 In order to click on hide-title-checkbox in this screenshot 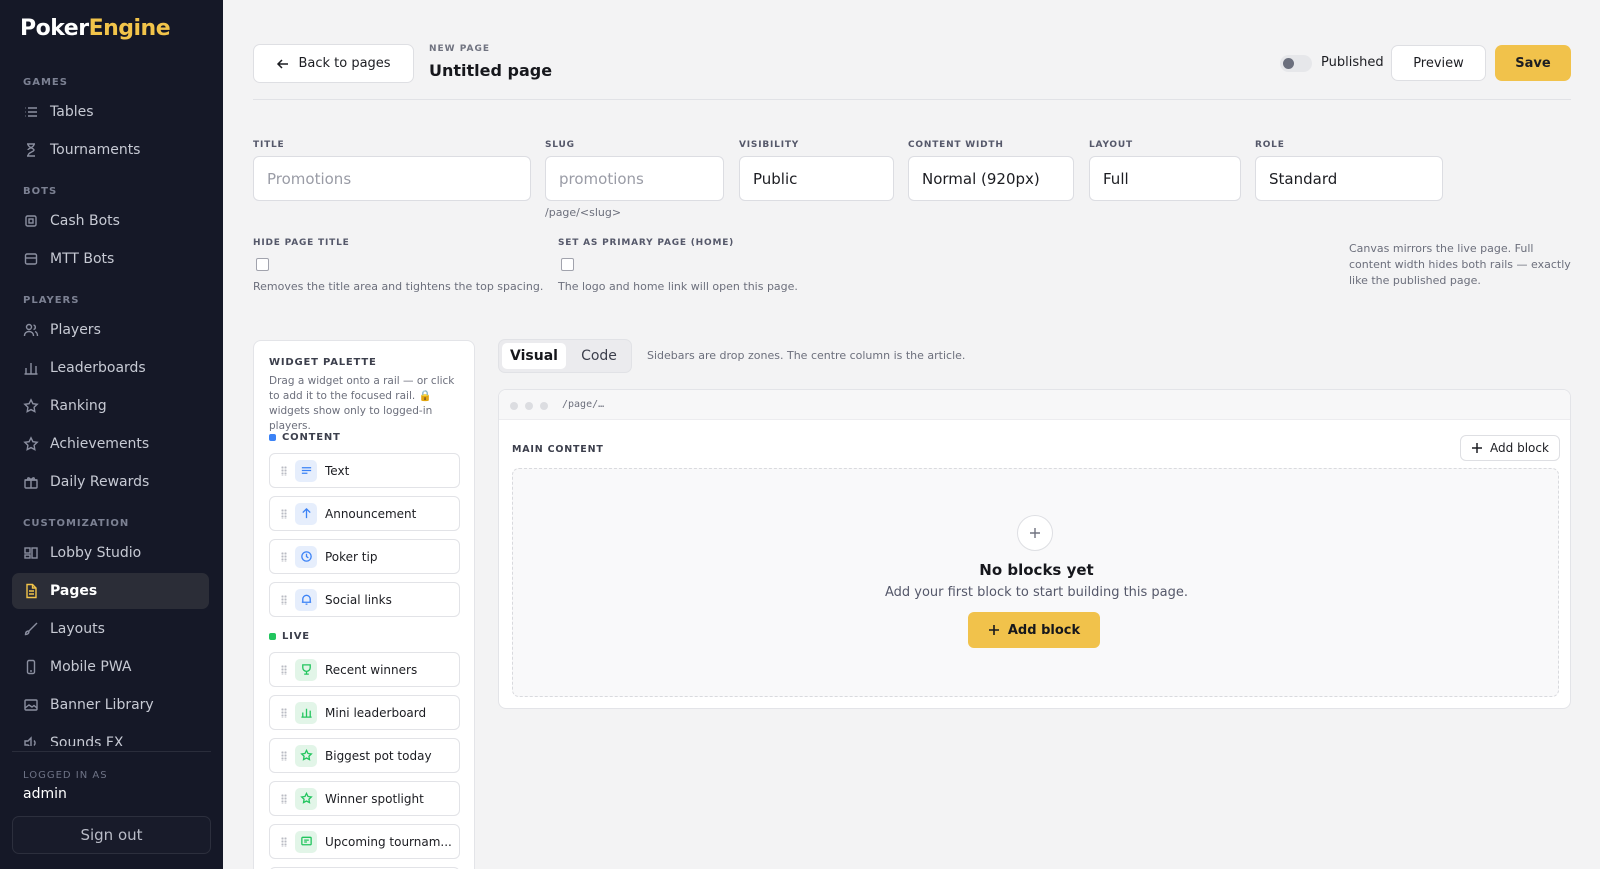, I will do `click(262, 264)`.